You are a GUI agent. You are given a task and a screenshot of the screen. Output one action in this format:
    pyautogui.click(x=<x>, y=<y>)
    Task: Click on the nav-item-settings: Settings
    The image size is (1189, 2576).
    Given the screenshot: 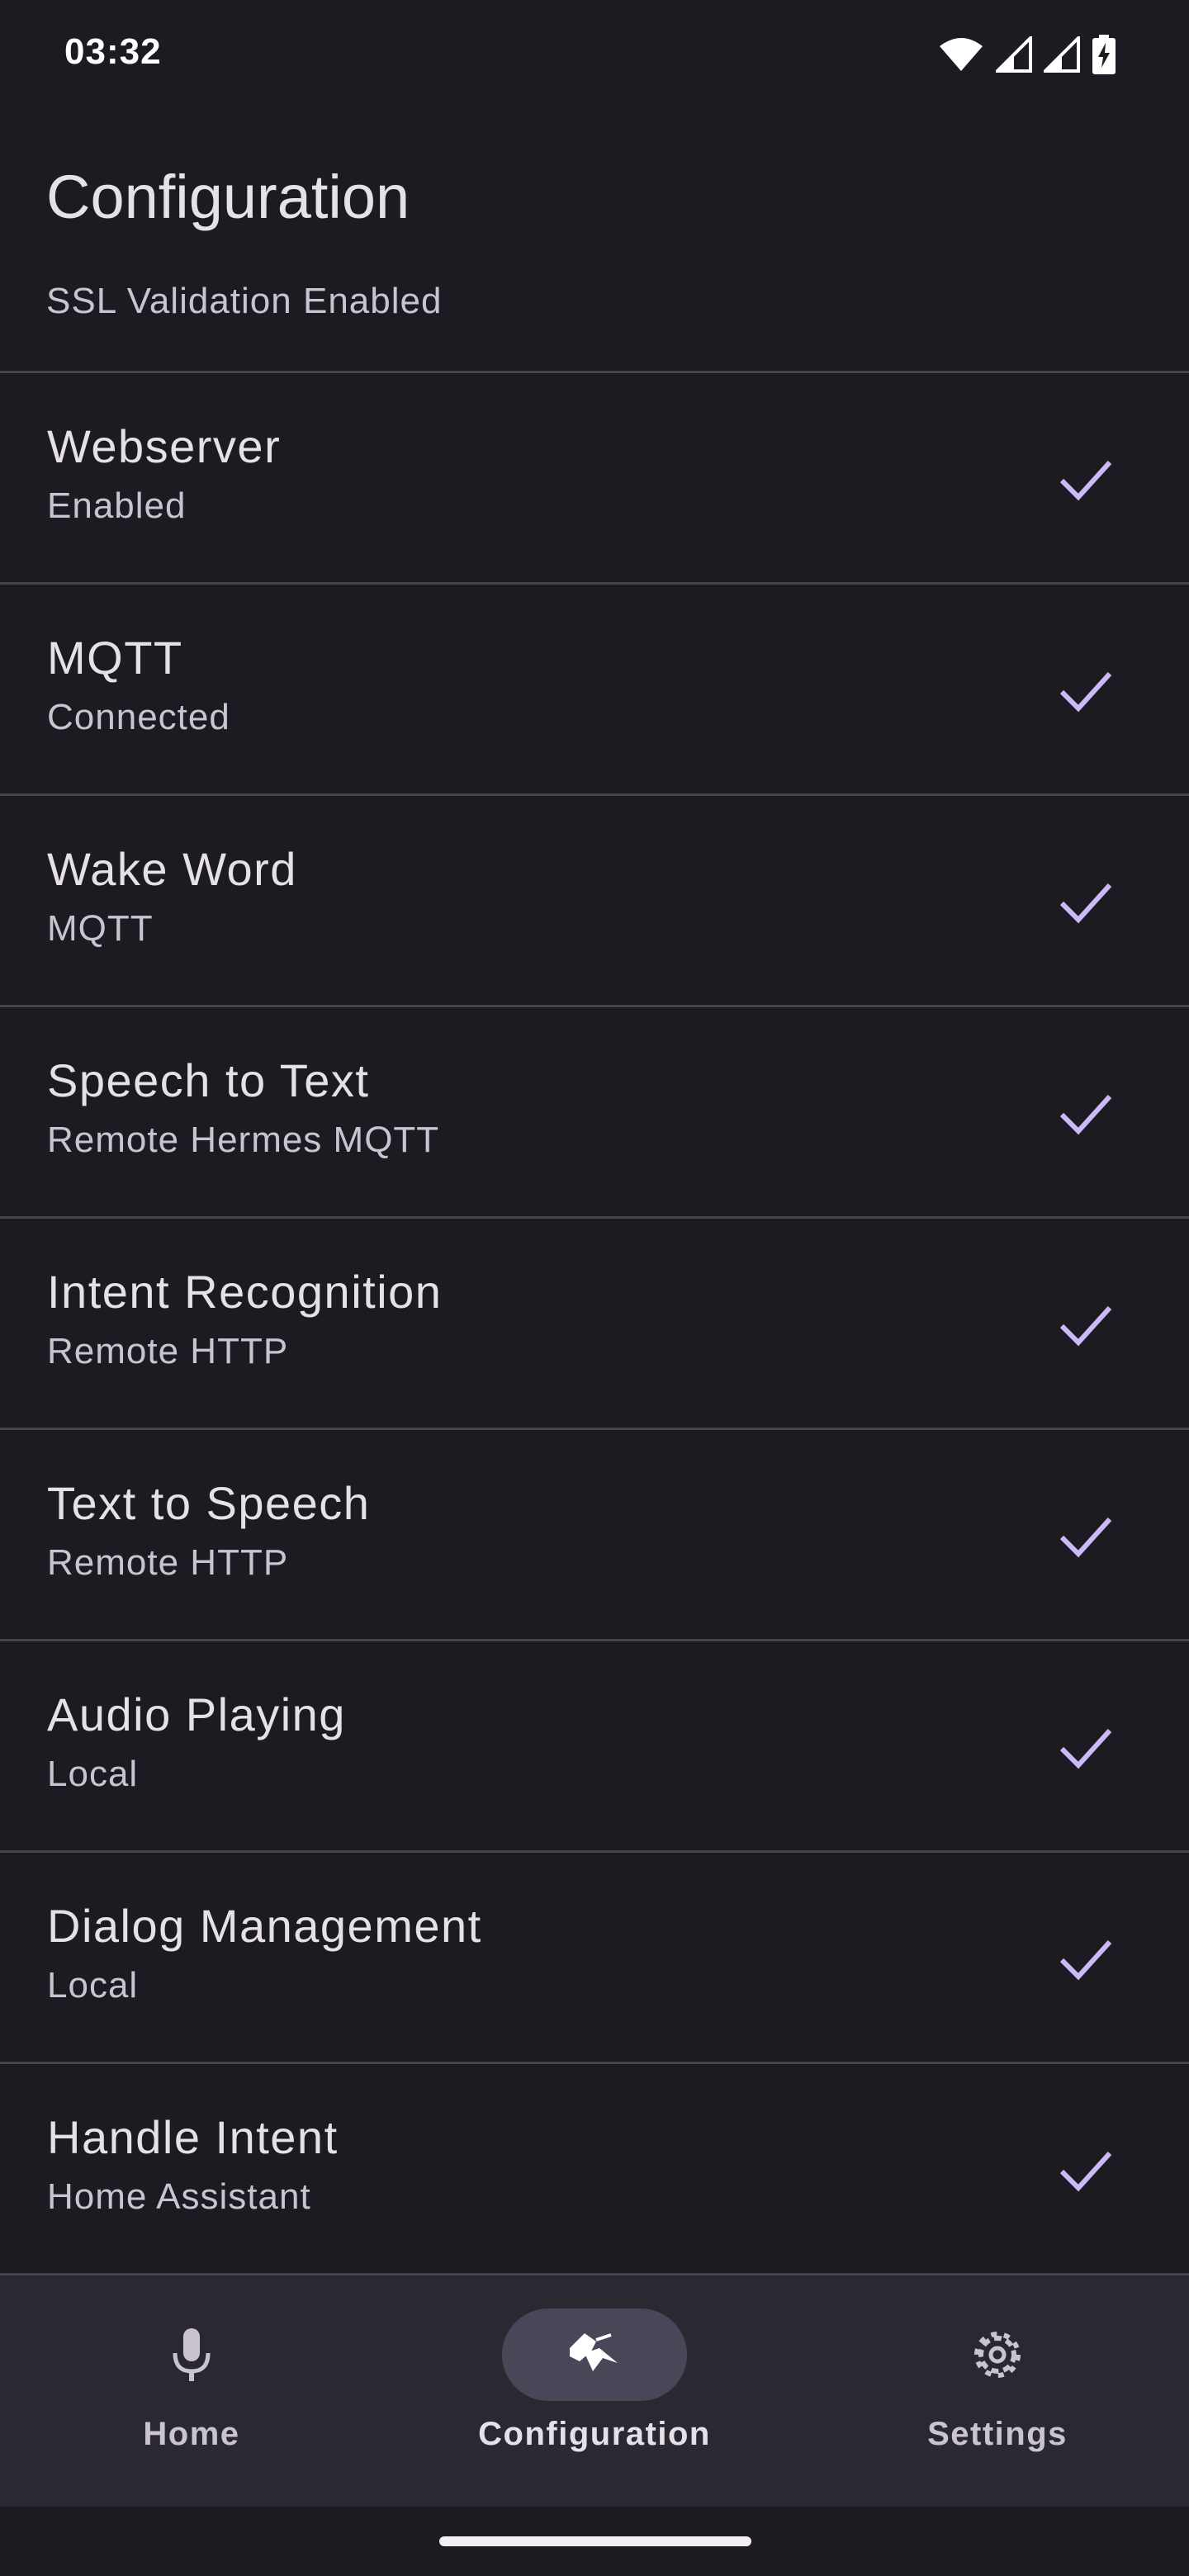 What is the action you would take?
    pyautogui.click(x=997, y=2391)
    